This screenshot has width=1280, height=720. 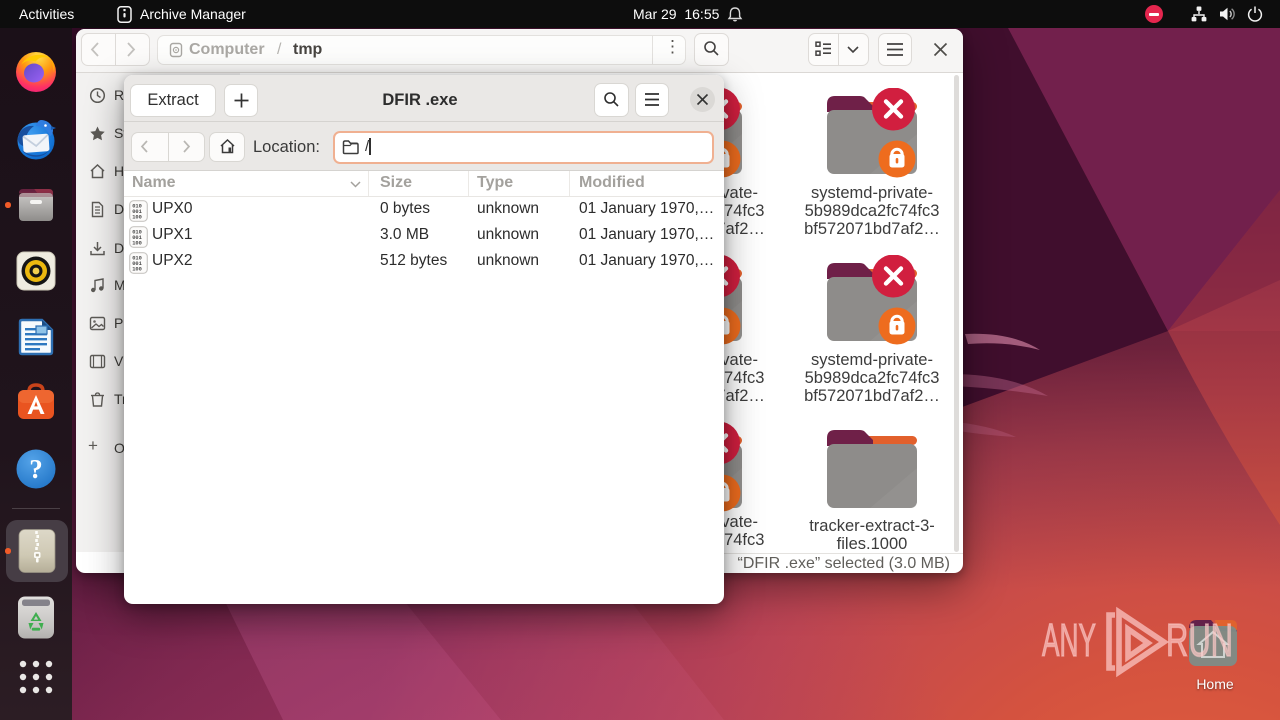 What do you see at coordinates (1199, 640) in the screenshot?
I see `svg-text: RUN` at bounding box center [1199, 640].